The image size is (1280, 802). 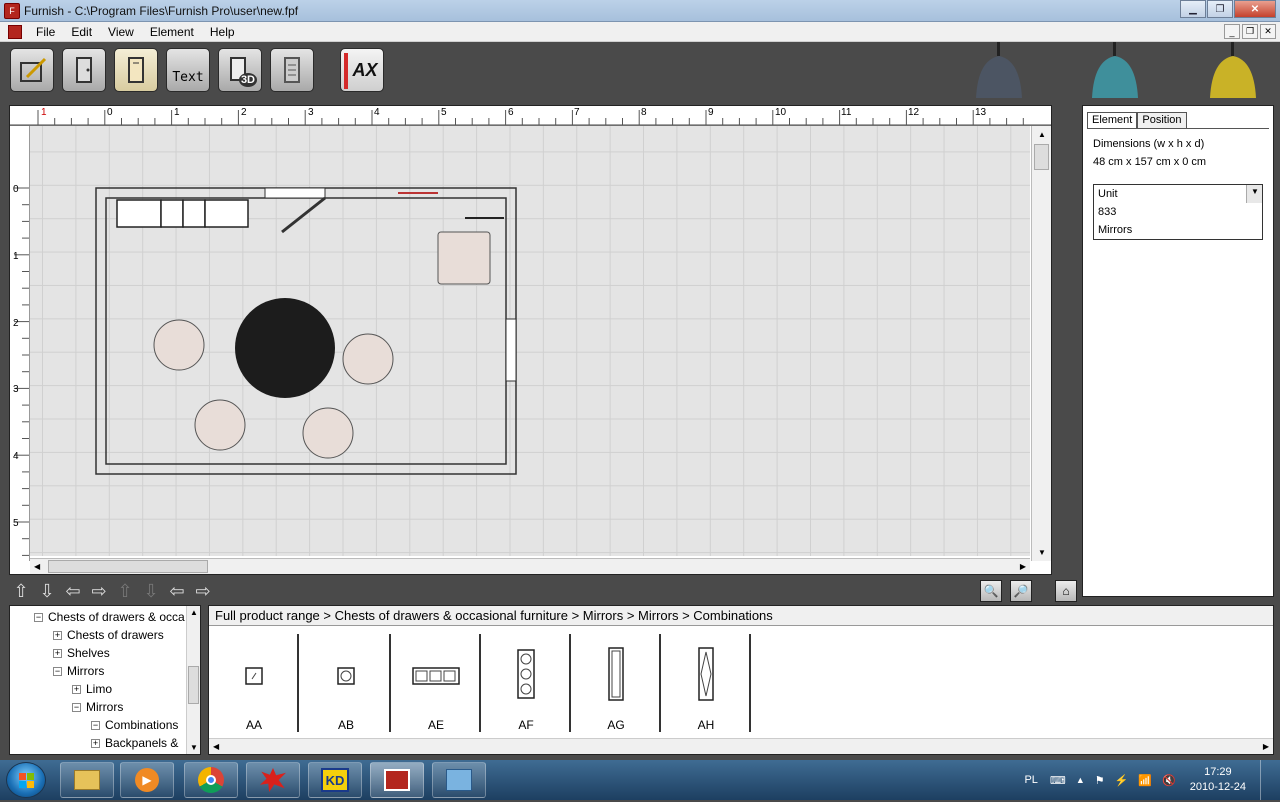 I want to click on canvas-vertical-scrollbar: ▲ ▼, so click(x=1041, y=343).